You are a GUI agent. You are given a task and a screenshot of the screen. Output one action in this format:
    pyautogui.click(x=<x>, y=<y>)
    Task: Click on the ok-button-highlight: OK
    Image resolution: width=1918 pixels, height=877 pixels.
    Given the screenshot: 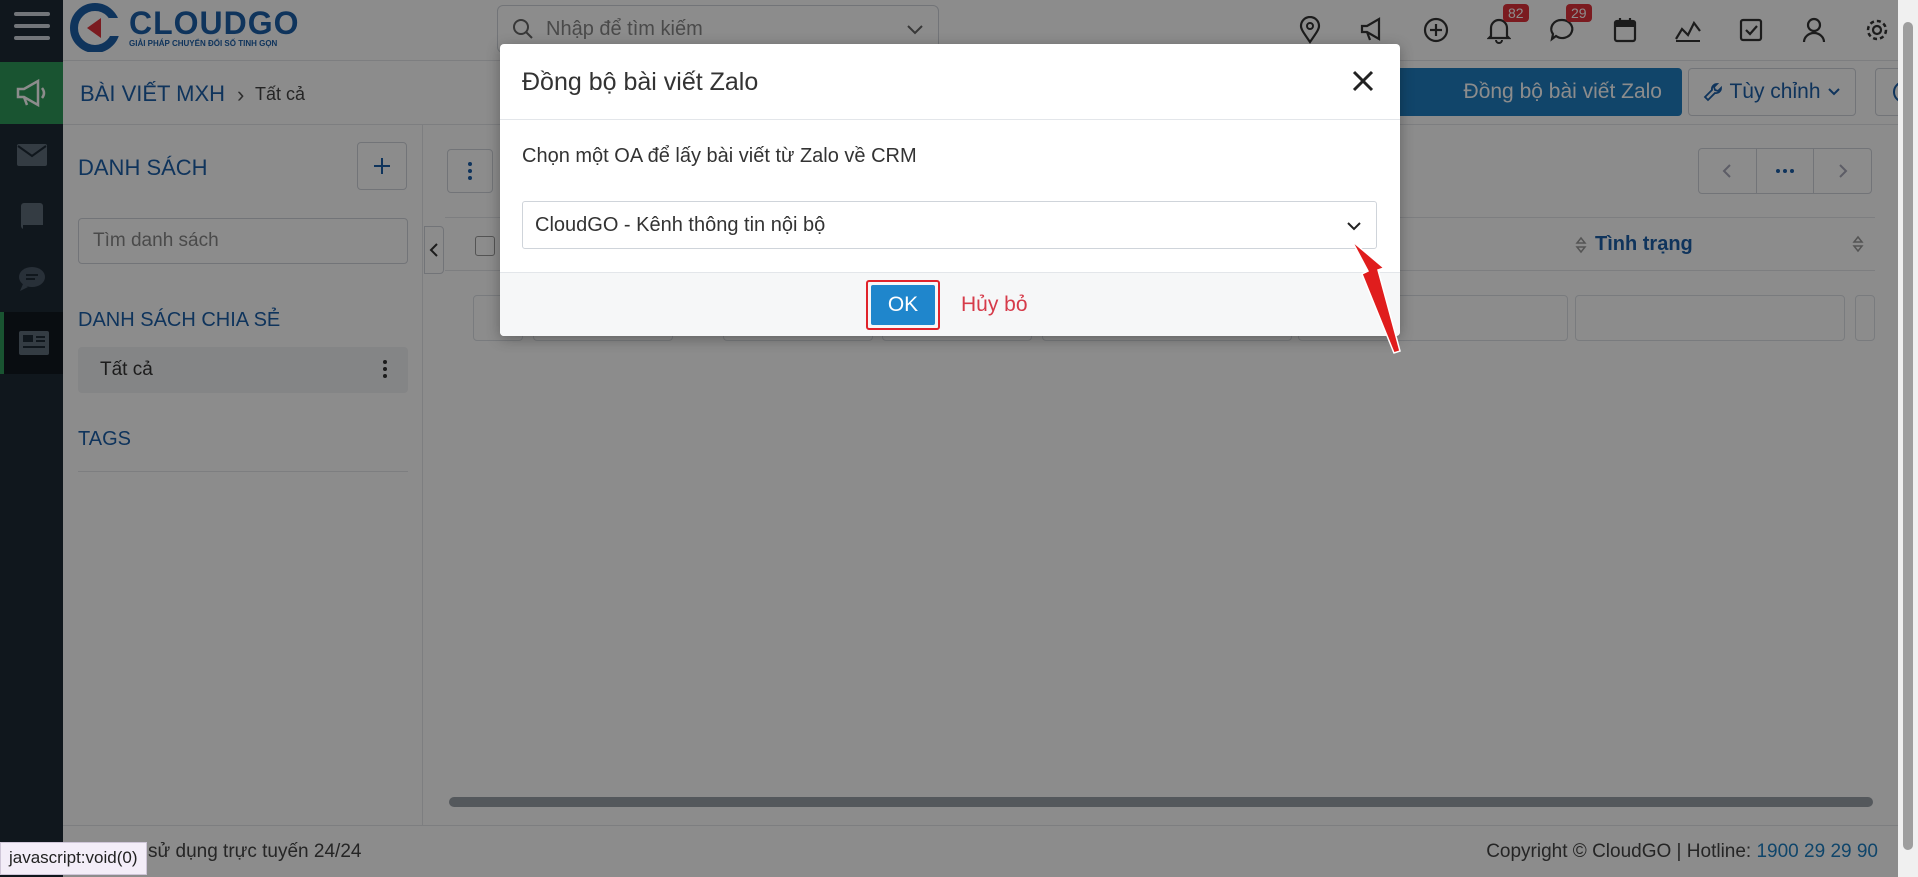 What is the action you would take?
    pyautogui.click(x=903, y=305)
    